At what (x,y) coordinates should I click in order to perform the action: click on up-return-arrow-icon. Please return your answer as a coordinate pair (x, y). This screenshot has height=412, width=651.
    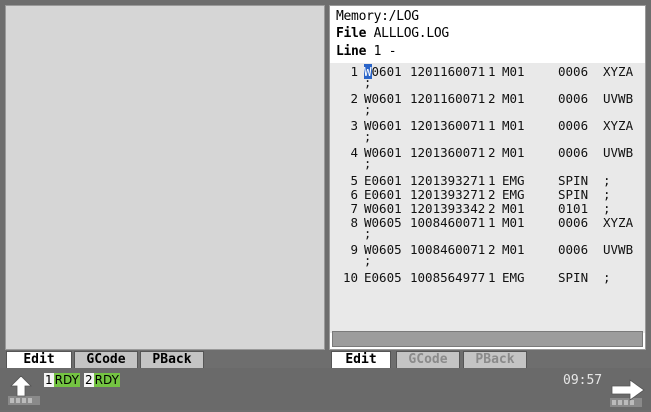
    Looking at the image, I should click on (25, 390).